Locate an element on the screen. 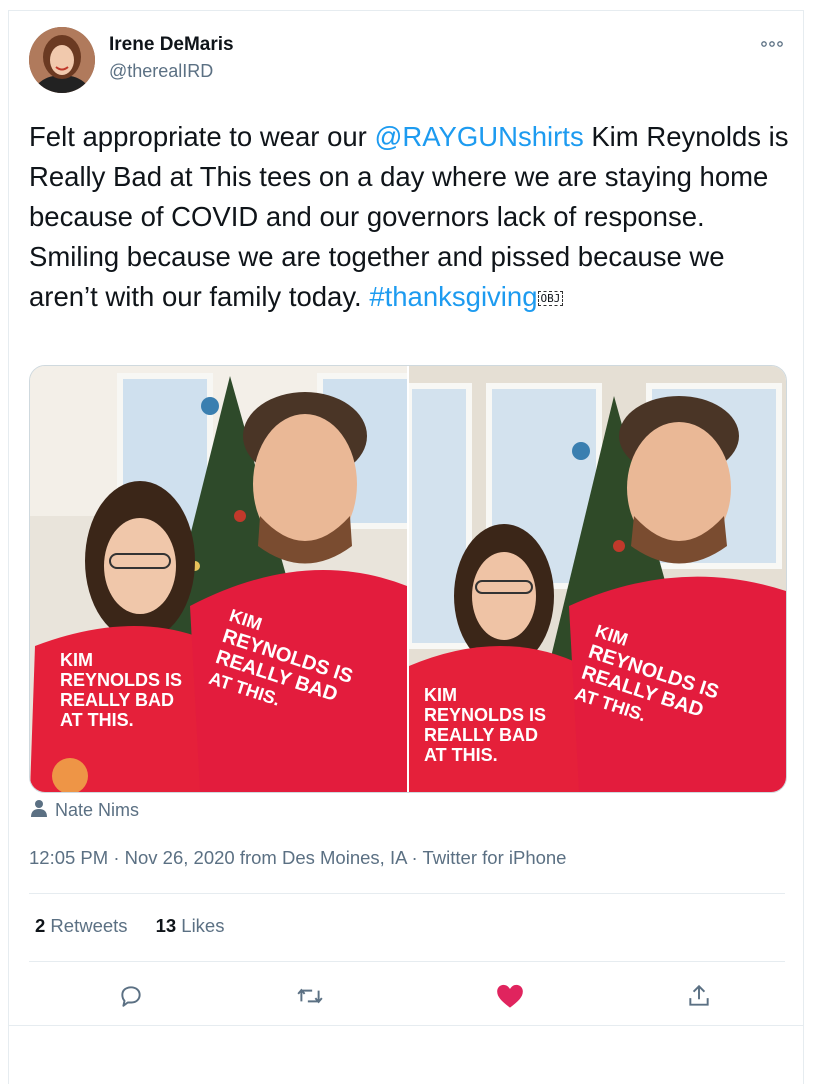  retweets-label: Retweets is located at coordinates (86, 925).